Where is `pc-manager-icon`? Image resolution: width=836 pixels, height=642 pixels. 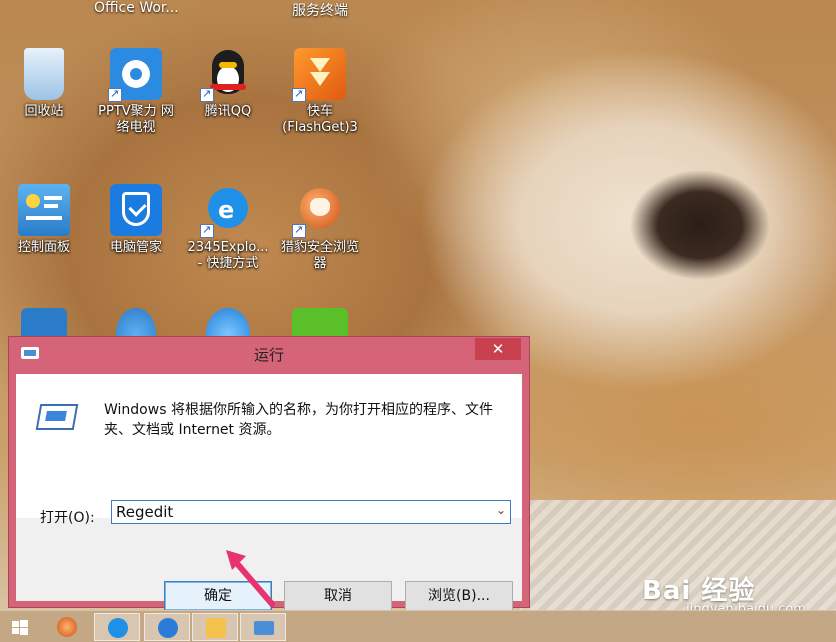 pc-manager-icon is located at coordinates (136, 210).